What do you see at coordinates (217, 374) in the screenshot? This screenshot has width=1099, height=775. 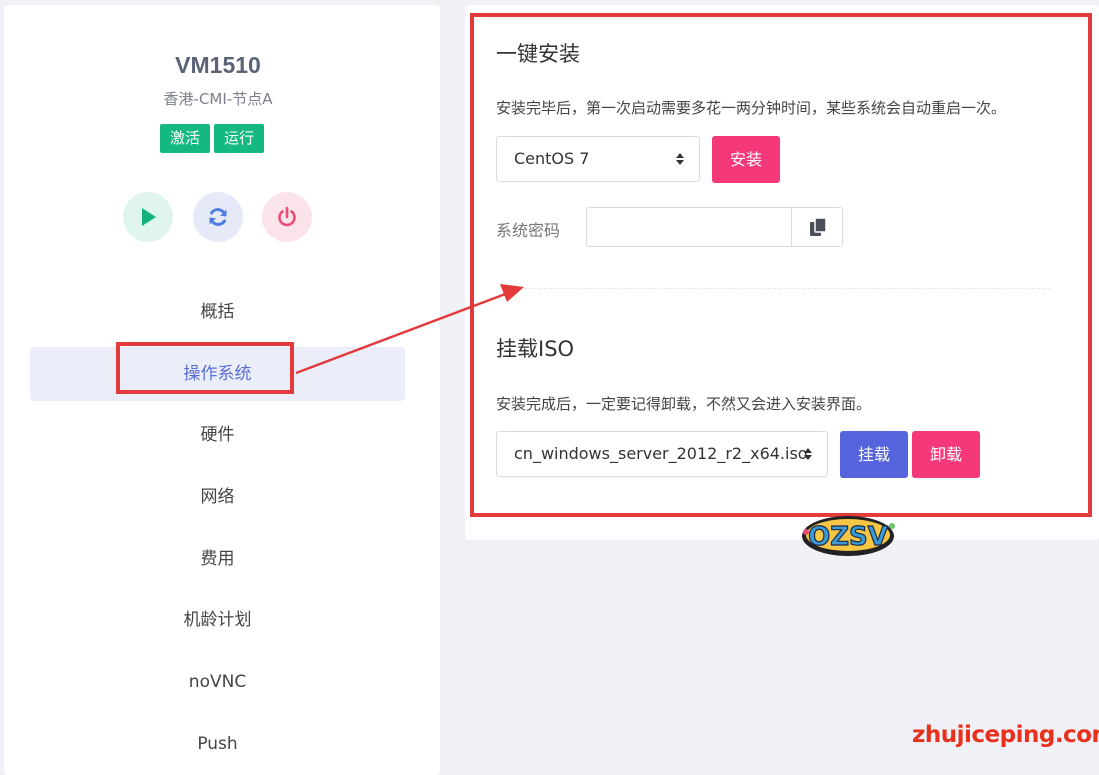 I see `nav-item-os: 操作系统` at bounding box center [217, 374].